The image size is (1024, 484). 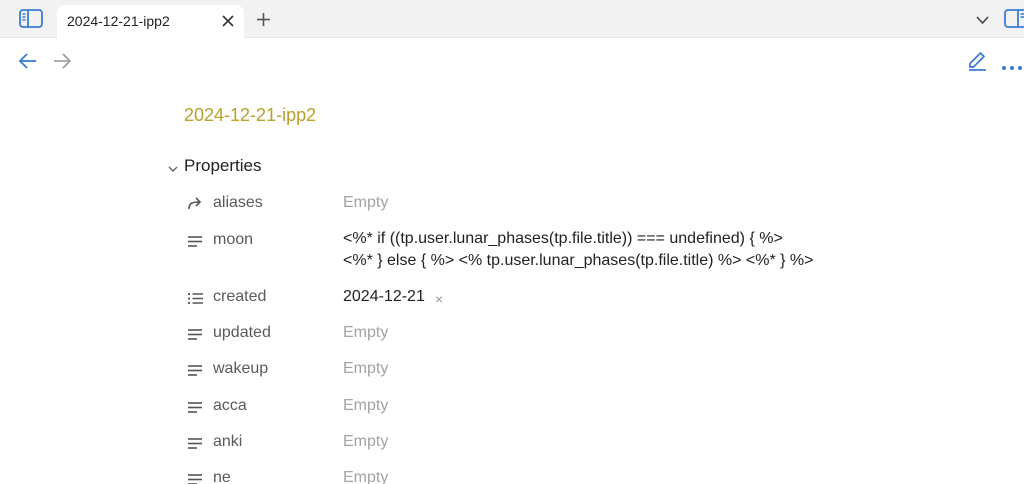 I want to click on forward-arrow-icon, so click(x=62, y=61).